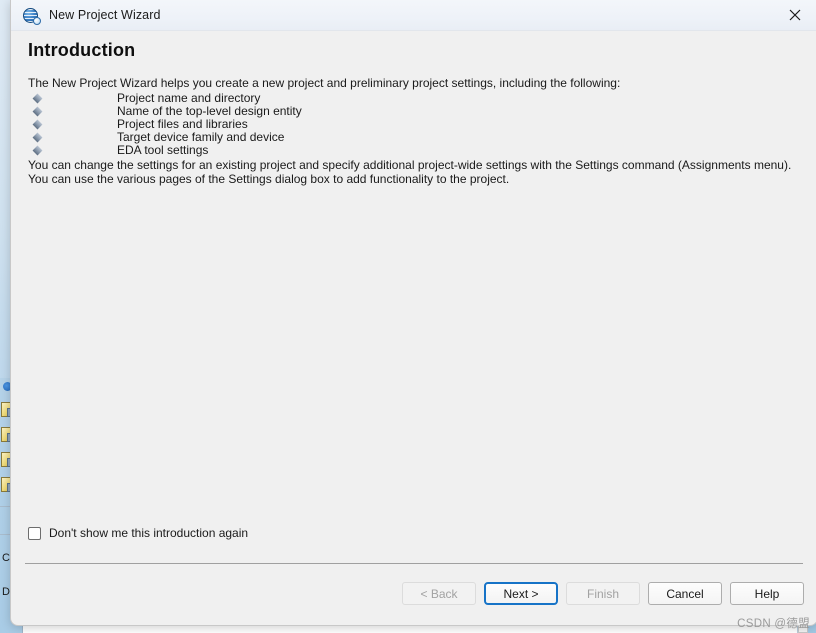 This screenshot has height=633, width=816. I want to click on finish-button: Finish, so click(603, 593).